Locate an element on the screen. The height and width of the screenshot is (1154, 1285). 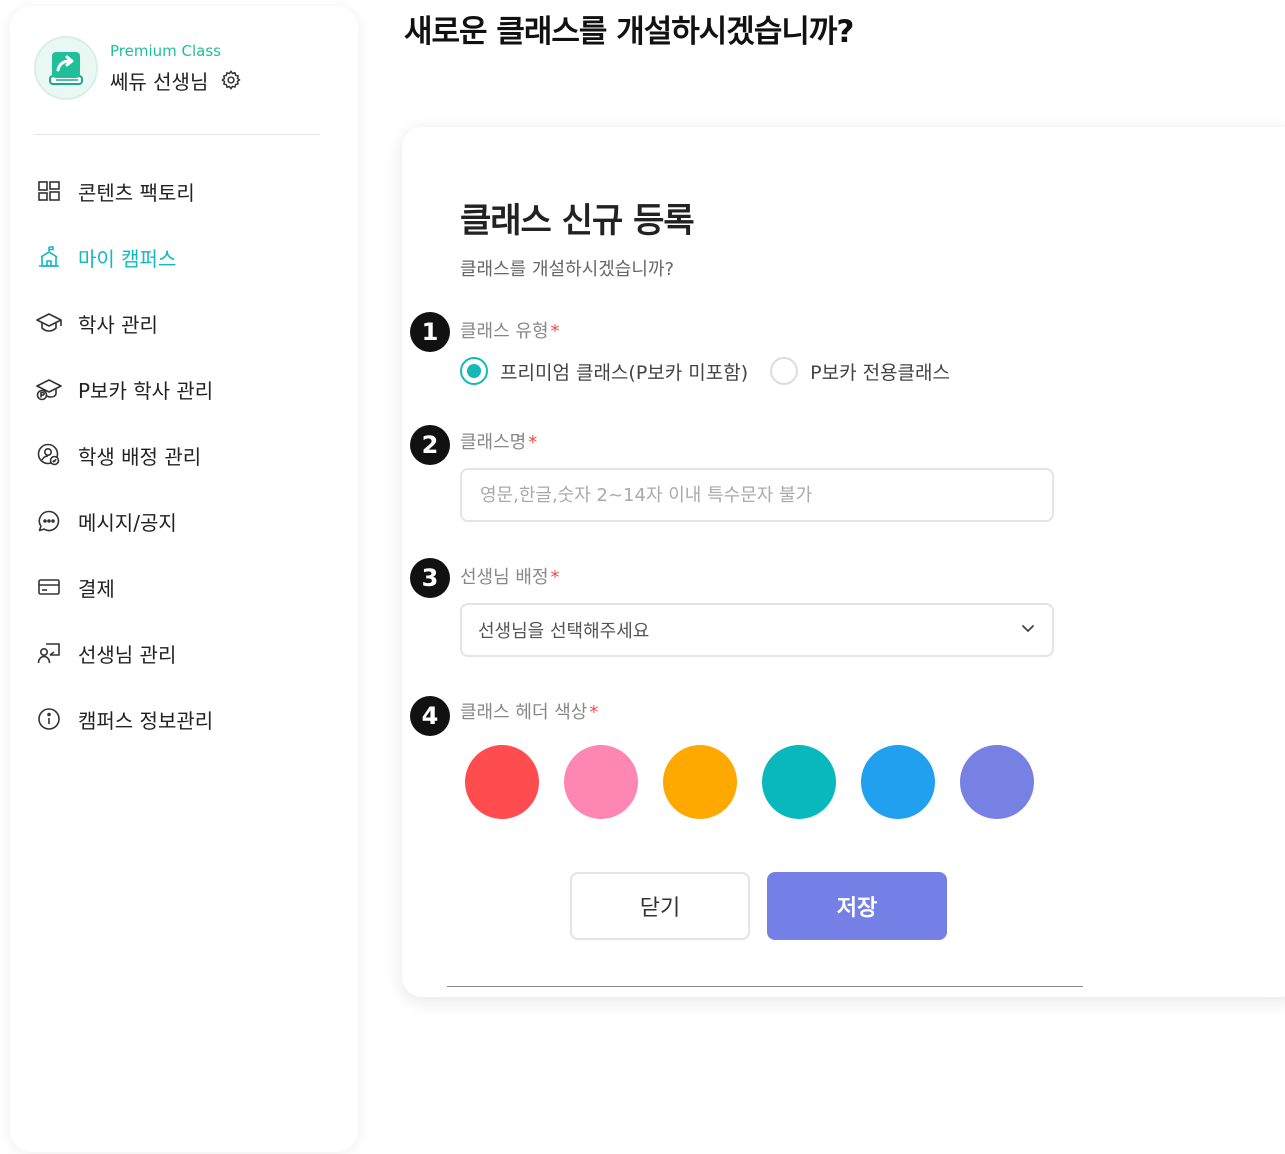
chevron-down-icon is located at coordinates (1028, 630).